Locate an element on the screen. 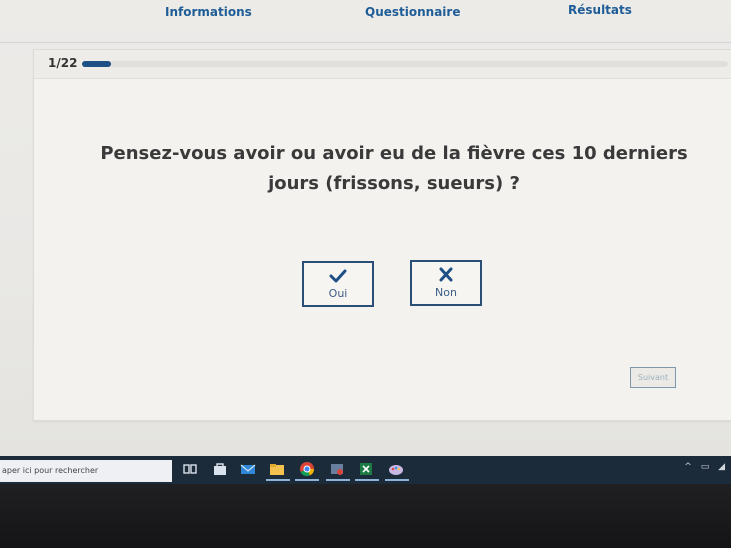 This screenshot has height=548, width=731. nav-divider is located at coordinates (365, 42).